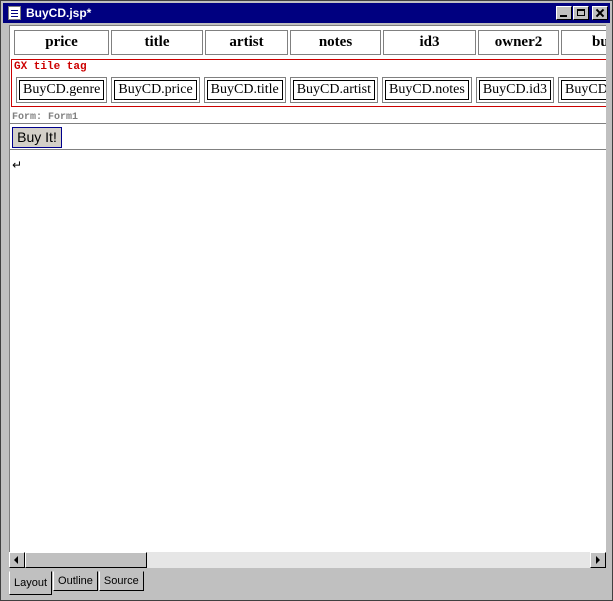 The height and width of the screenshot is (601, 613). What do you see at coordinates (14, 13) in the screenshot?
I see `document-icon` at bounding box center [14, 13].